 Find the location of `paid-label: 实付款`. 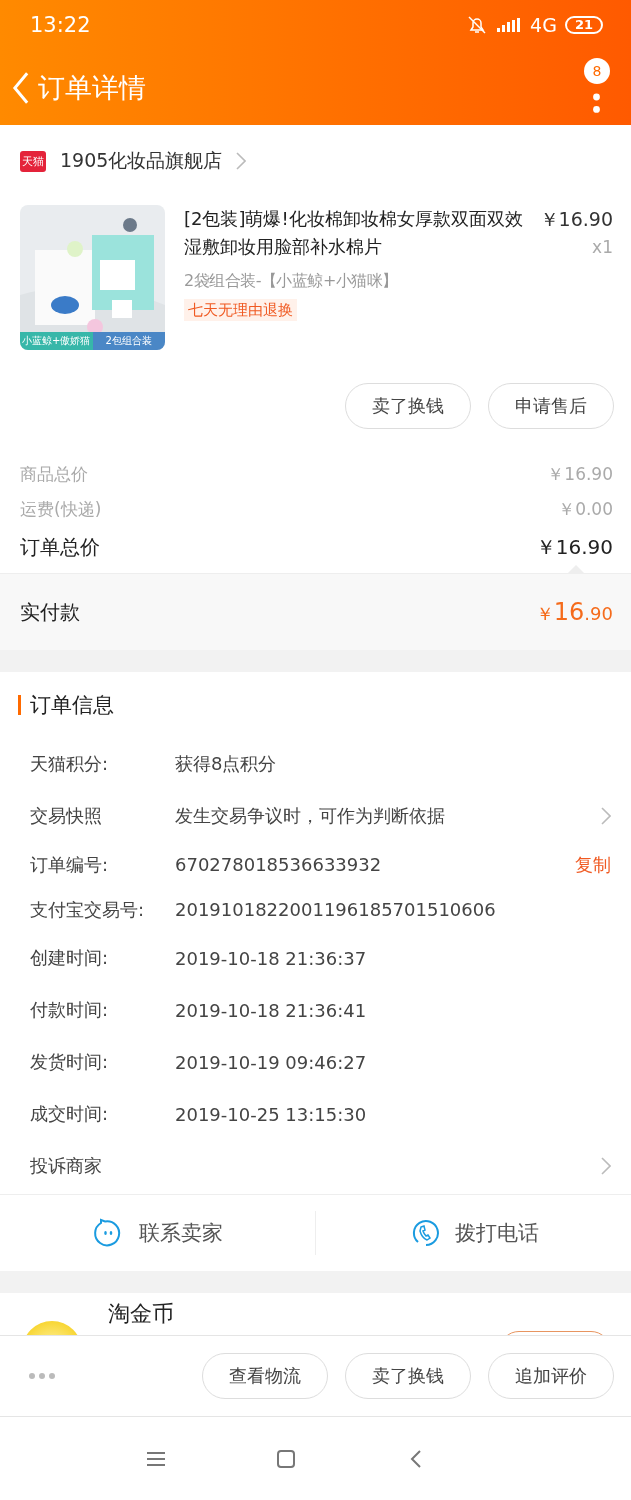

paid-label: 实付款 is located at coordinates (50, 612).